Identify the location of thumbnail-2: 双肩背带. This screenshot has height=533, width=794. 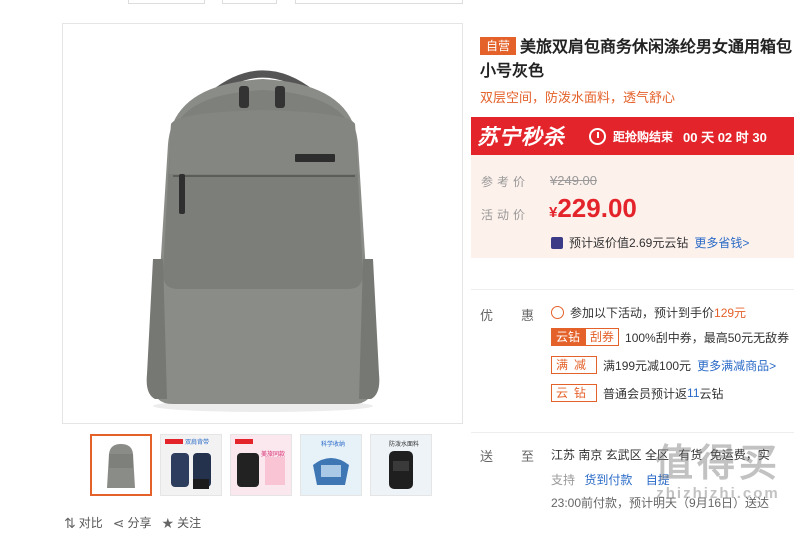
(191, 465).